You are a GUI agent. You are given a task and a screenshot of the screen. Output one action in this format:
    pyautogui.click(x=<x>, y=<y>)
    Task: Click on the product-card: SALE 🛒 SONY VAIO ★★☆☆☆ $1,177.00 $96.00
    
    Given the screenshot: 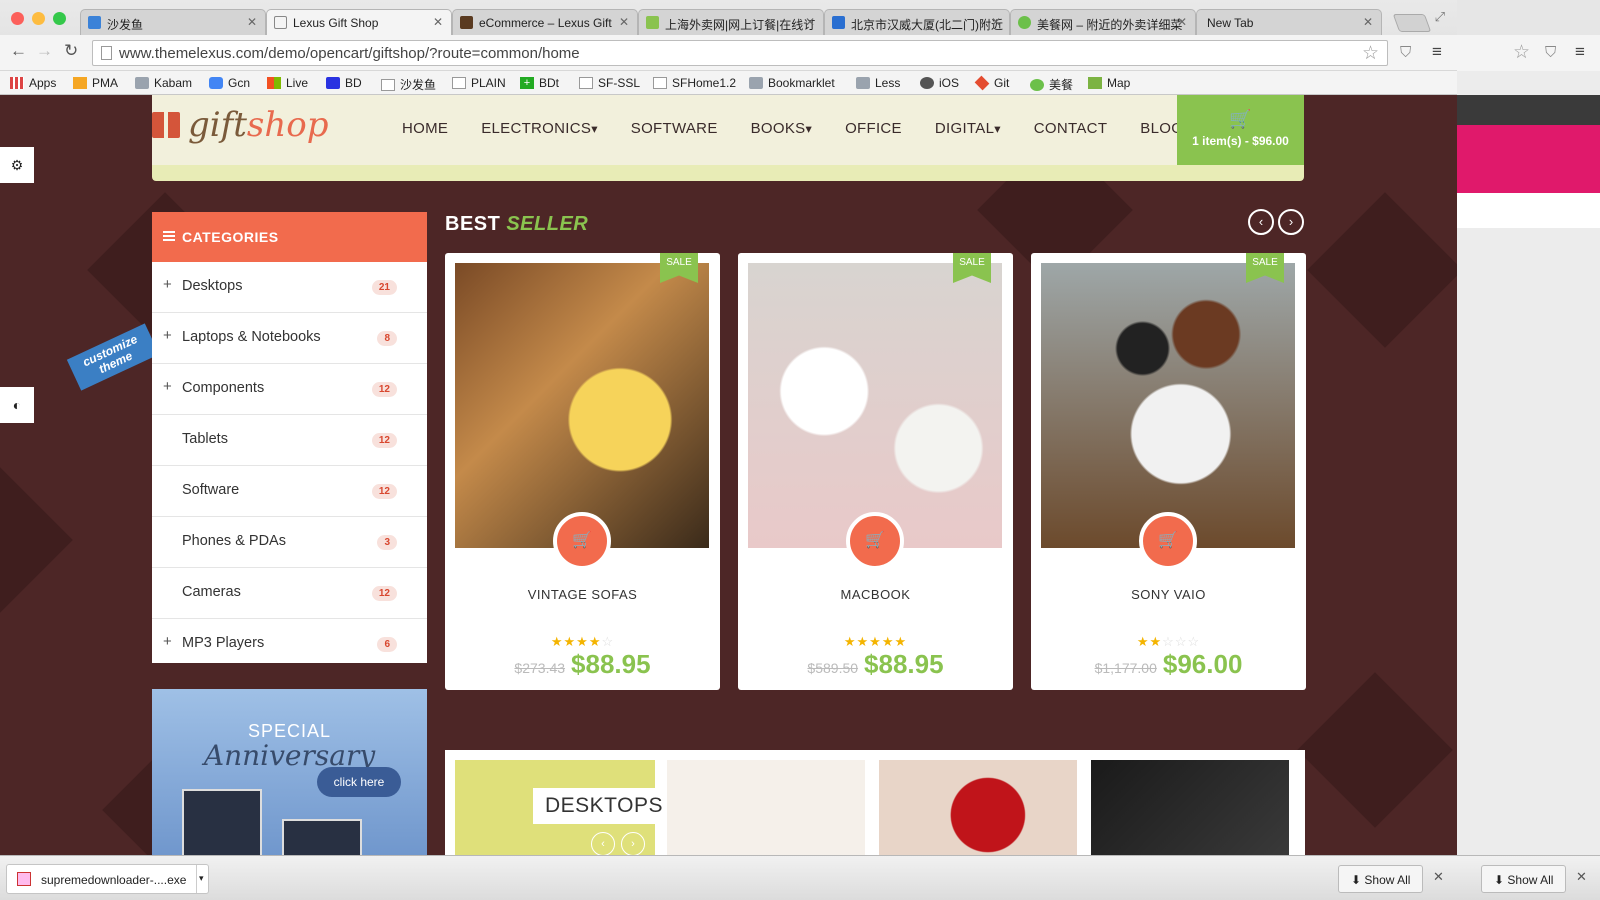 What is the action you would take?
    pyautogui.click(x=1168, y=471)
    